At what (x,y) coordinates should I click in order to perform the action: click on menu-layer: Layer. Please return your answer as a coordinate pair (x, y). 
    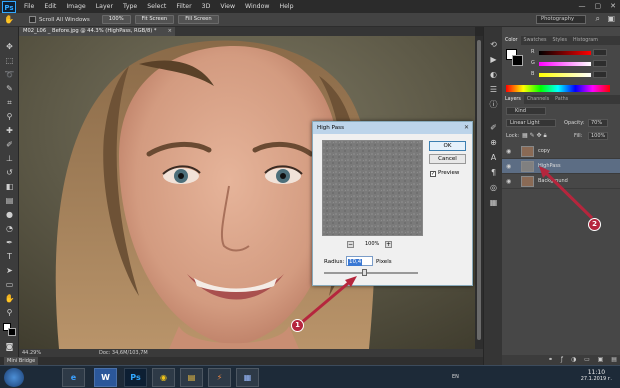
    Looking at the image, I should click on (104, 6).